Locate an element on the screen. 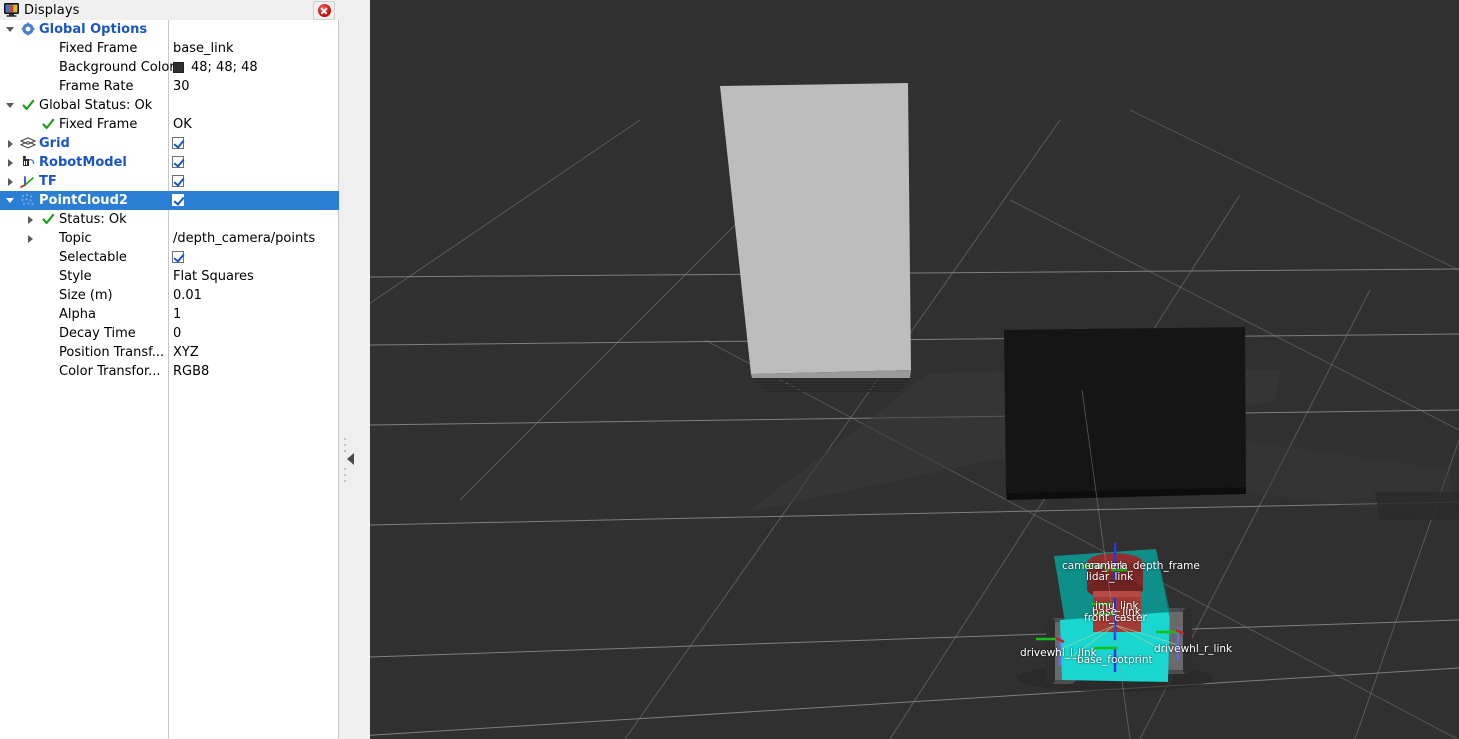 The image size is (1459, 739). display-tree-row-pc-alpha: Alpha 1 is located at coordinates (169, 314).